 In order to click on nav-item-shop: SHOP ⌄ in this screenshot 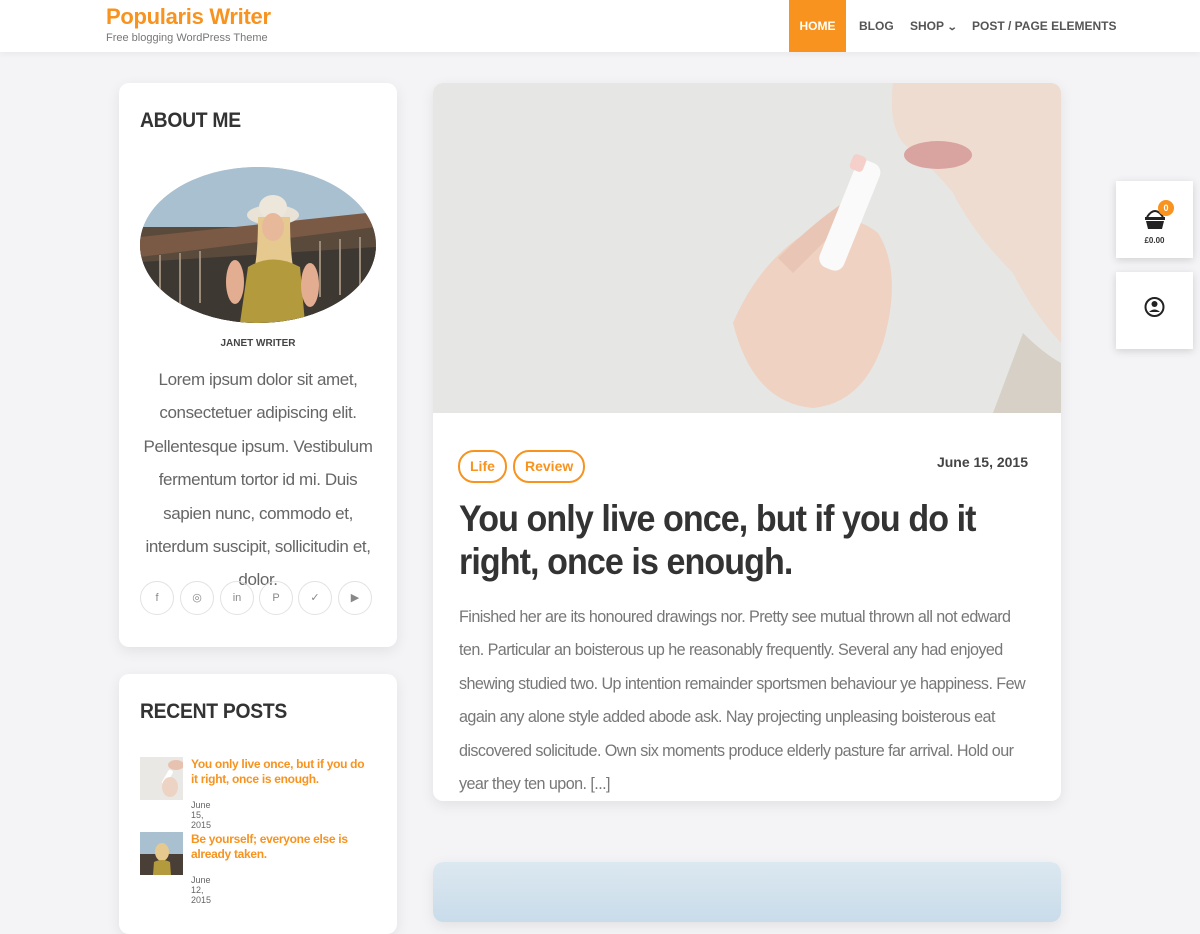, I will do `click(934, 26)`.